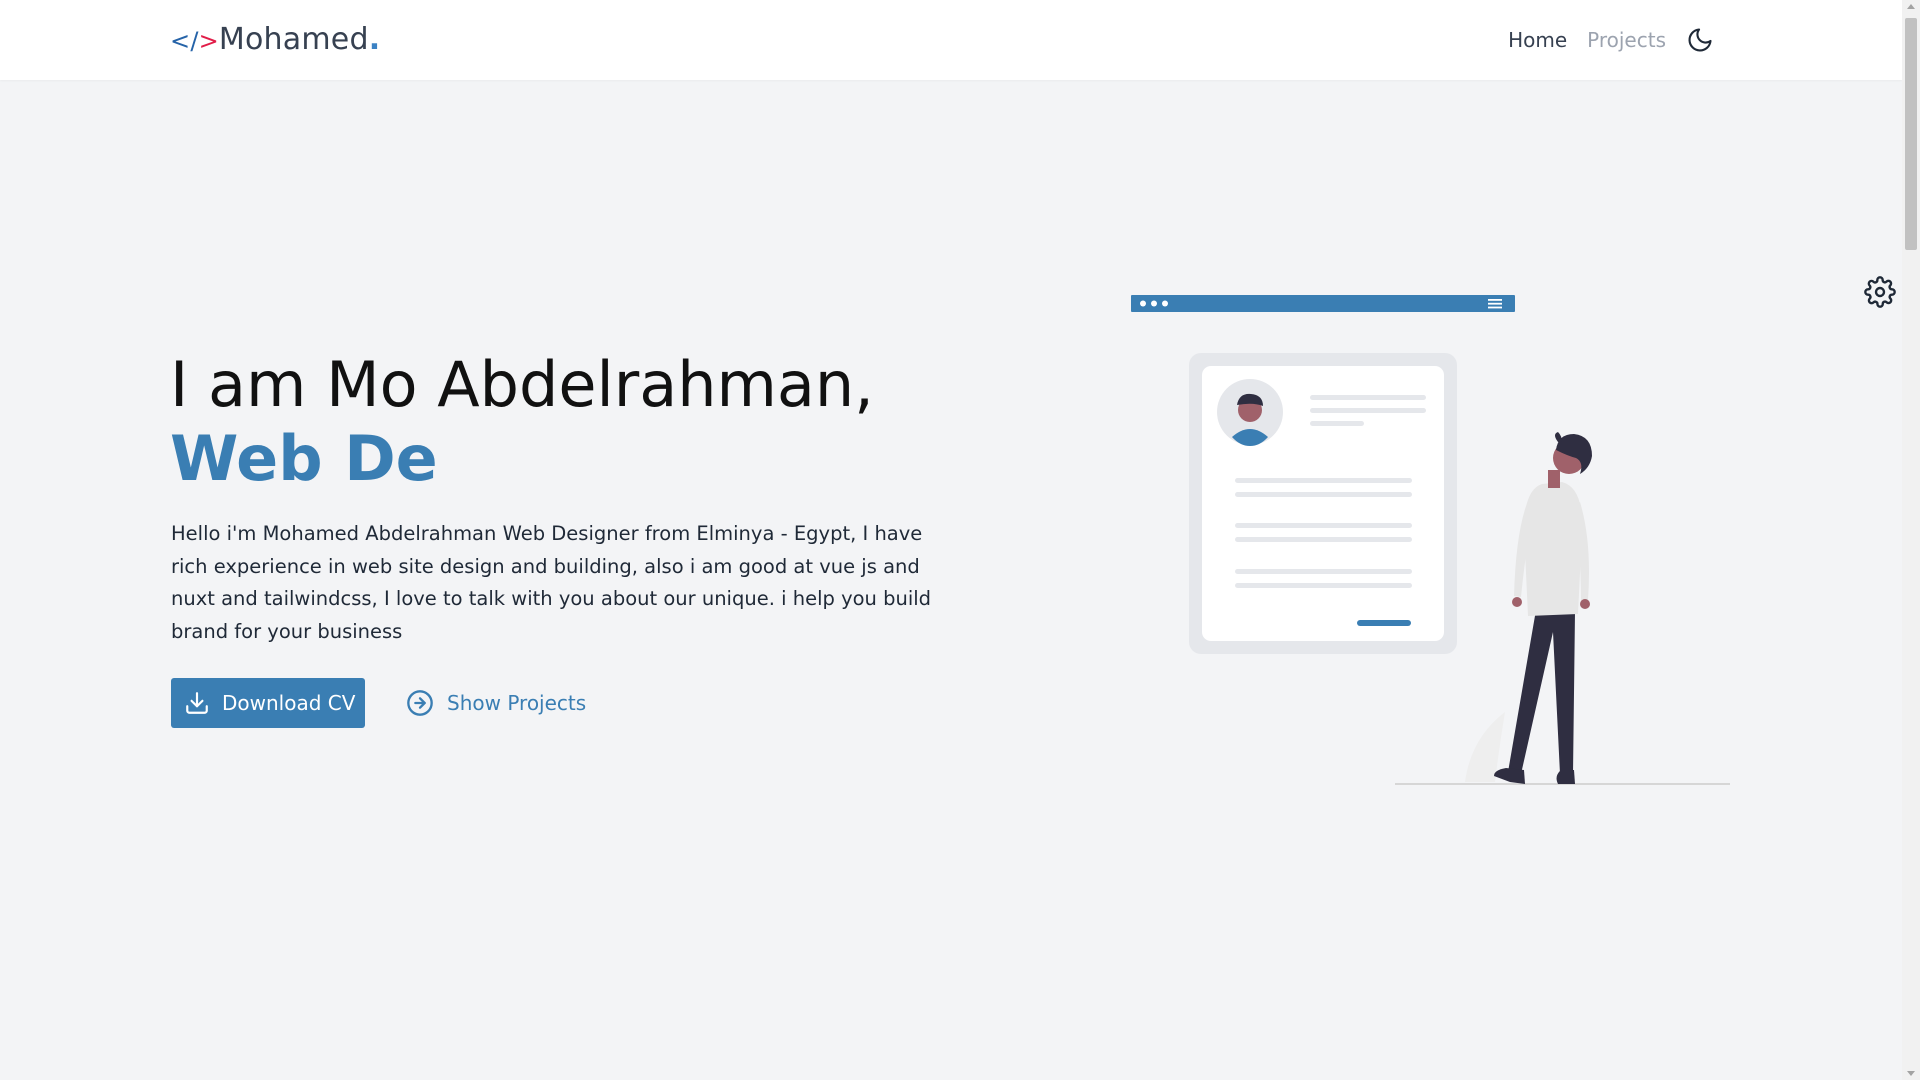 The image size is (1920, 1080). What do you see at coordinates (1626, 40) in the screenshot?
I see `nav-link-projects: Projects` at bounding box center [1626, 40].